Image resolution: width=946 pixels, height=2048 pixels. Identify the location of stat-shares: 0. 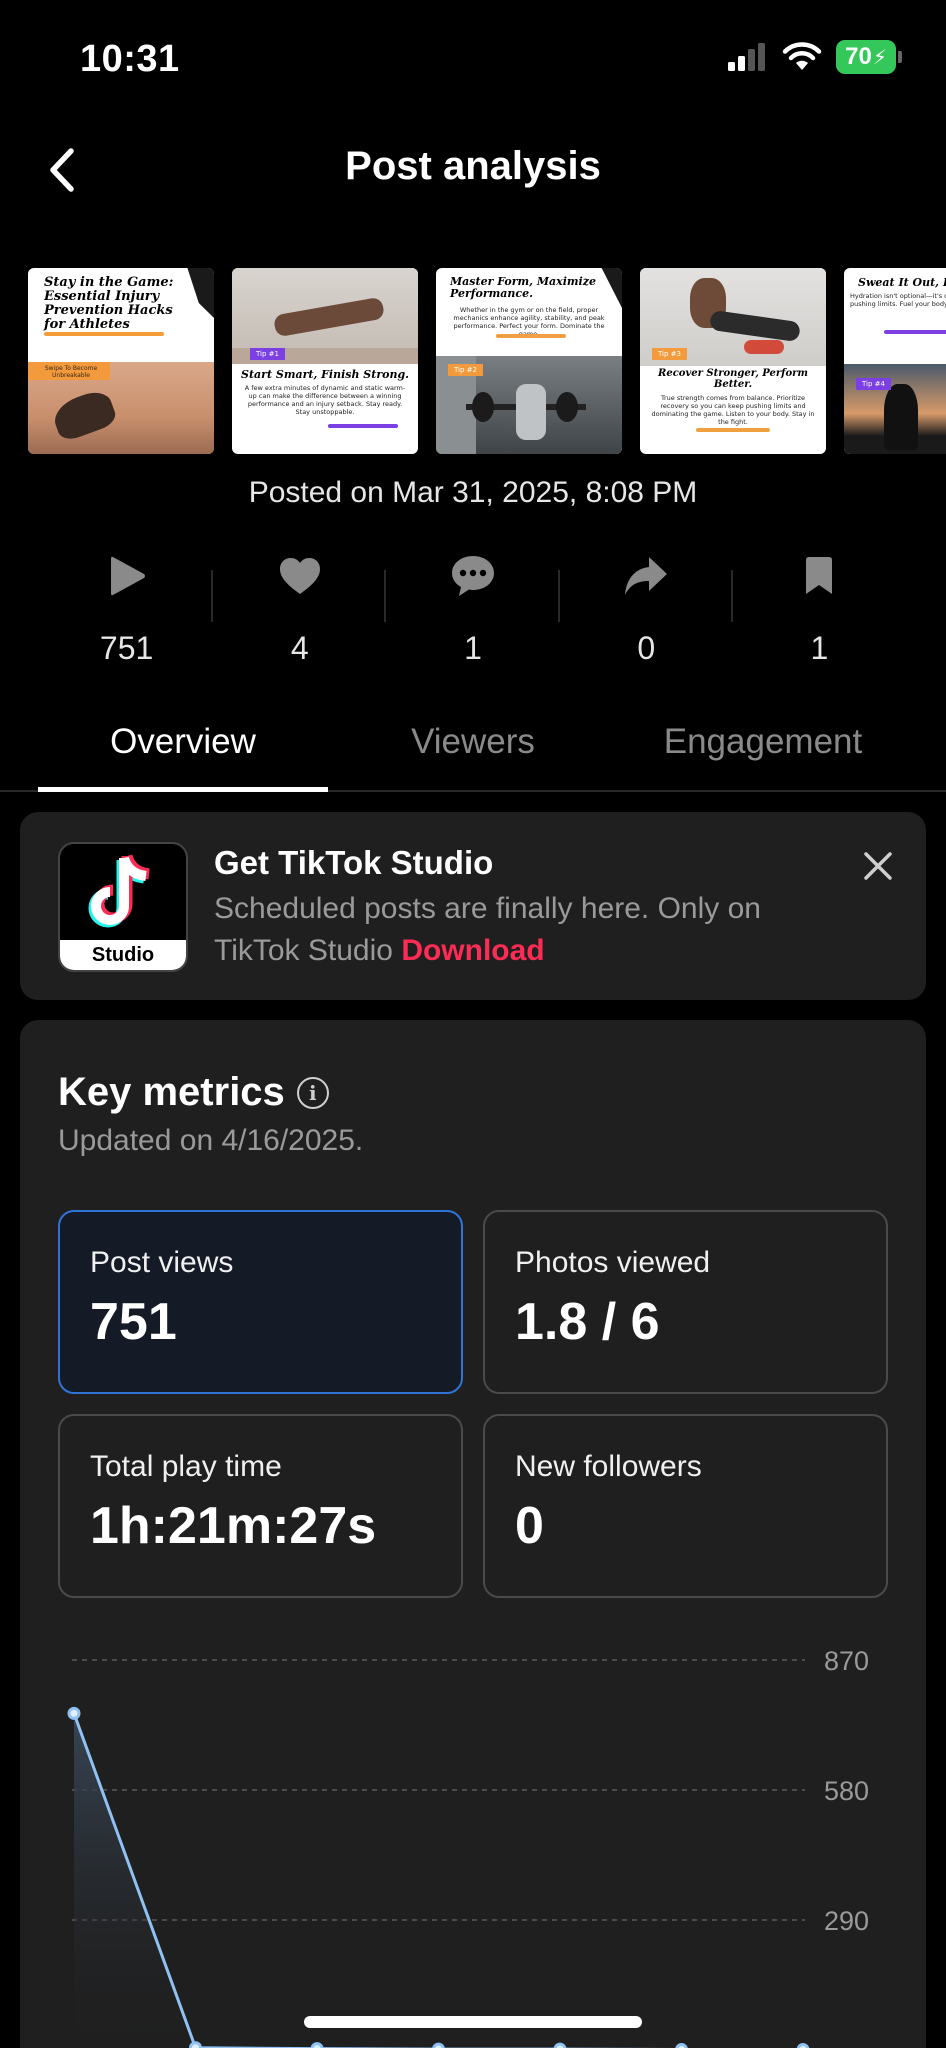
(646, 610).